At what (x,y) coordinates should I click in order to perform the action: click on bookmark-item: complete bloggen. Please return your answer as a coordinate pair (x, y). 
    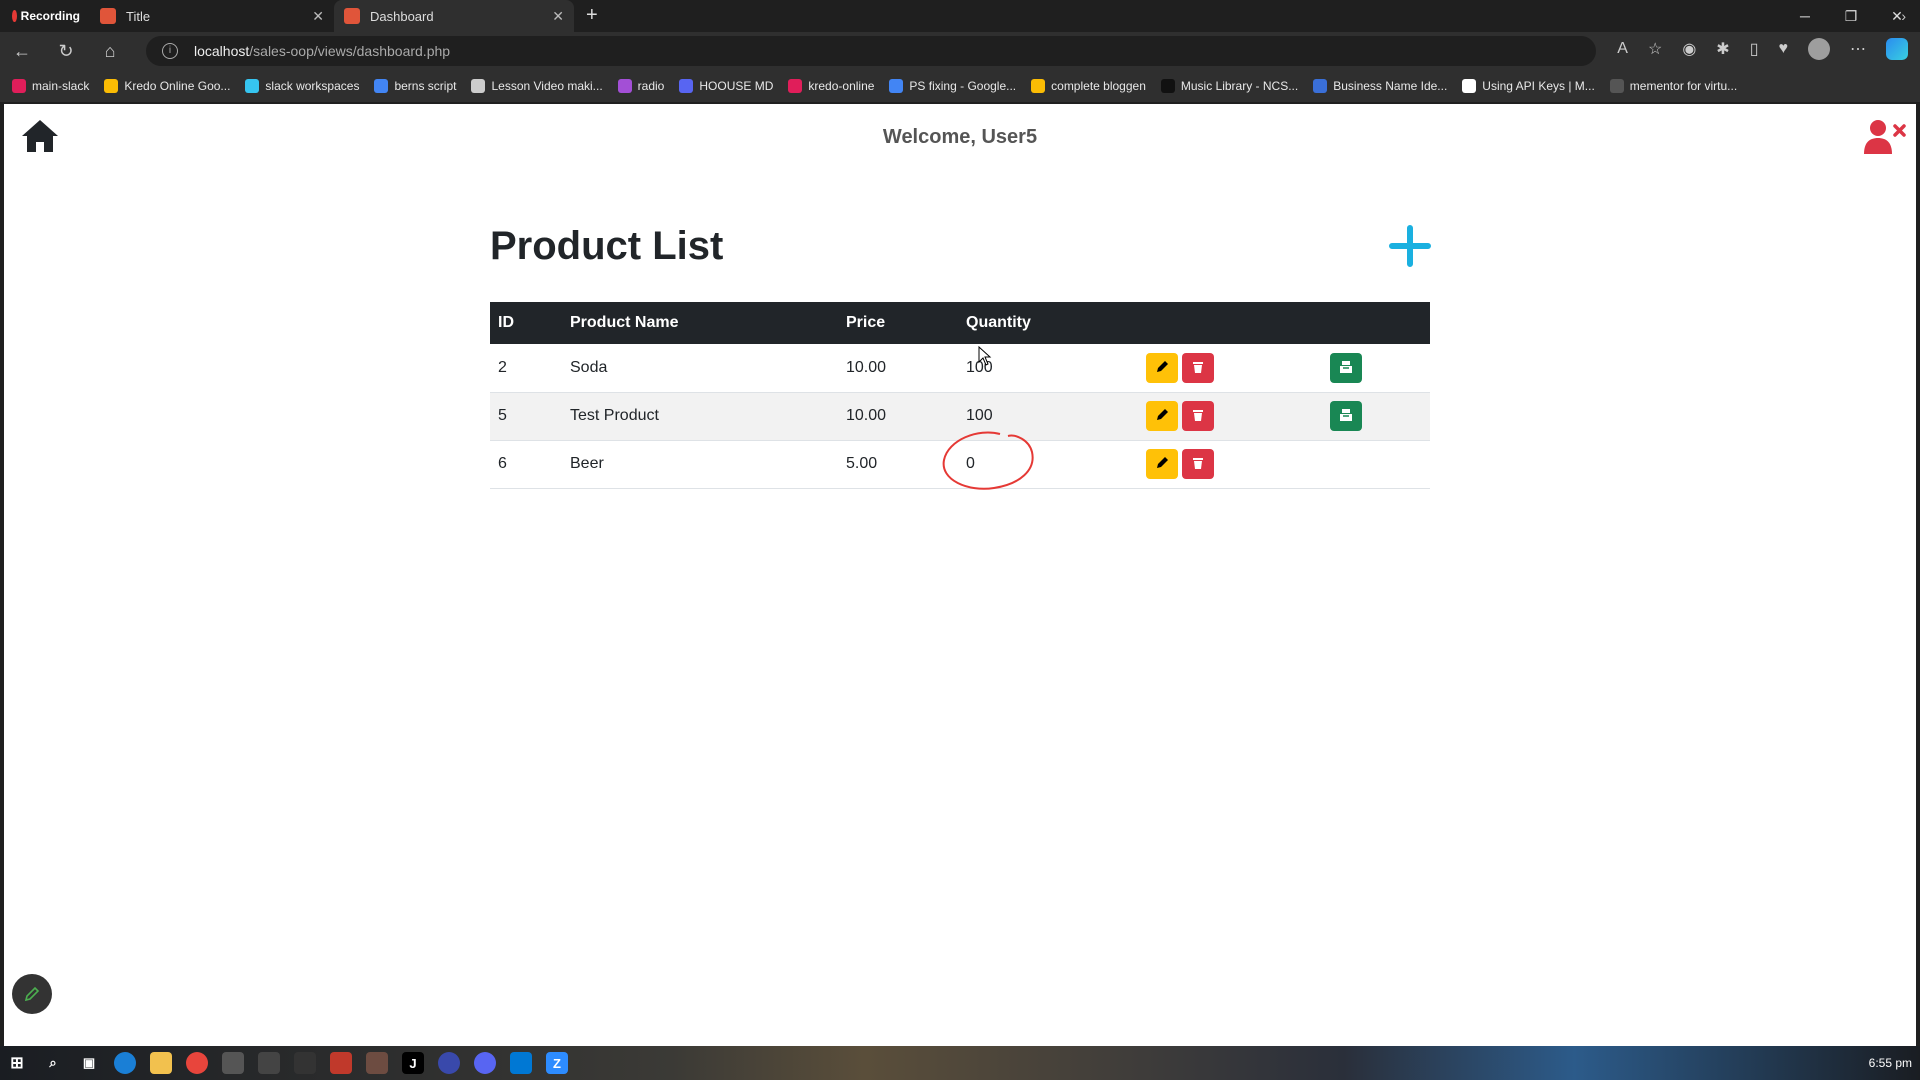
    Looking at the image, I should click on (1088, 86).